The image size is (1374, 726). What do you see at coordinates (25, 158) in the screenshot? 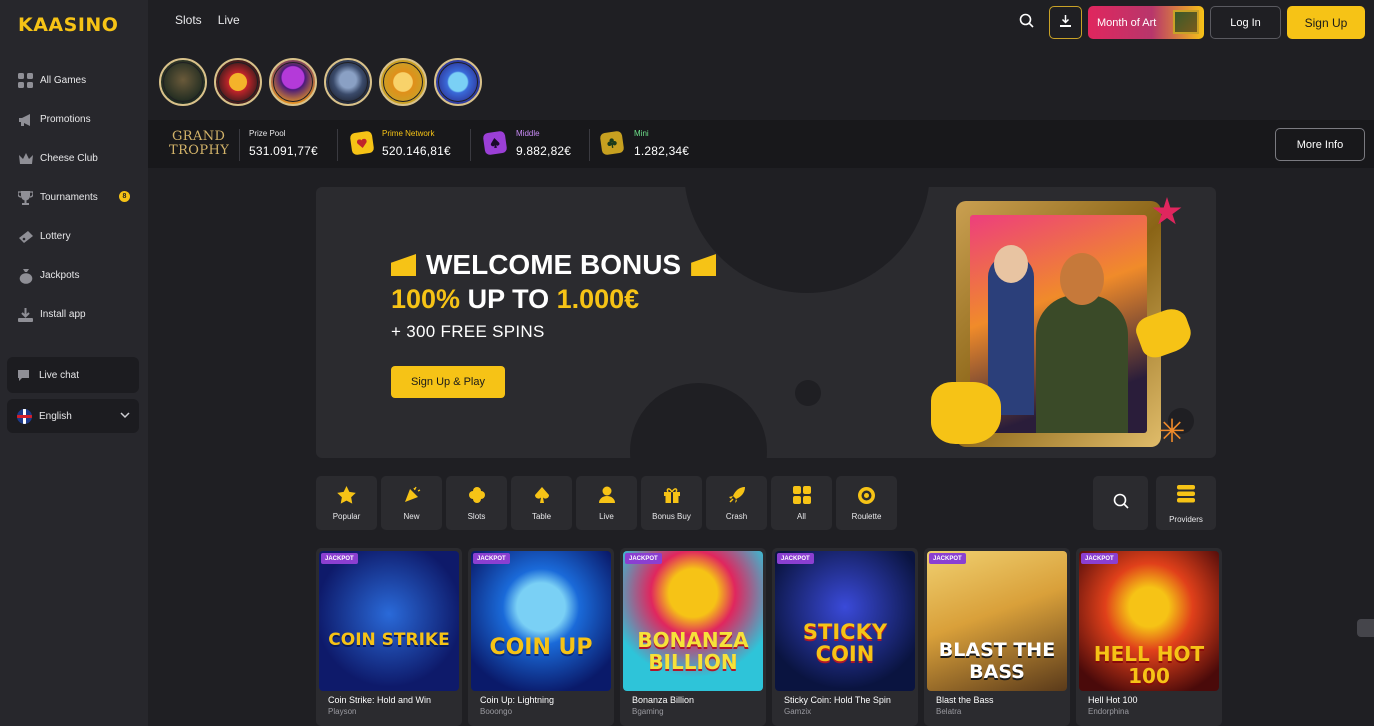
I see `crown-icon` at bounding box center [25, 158].